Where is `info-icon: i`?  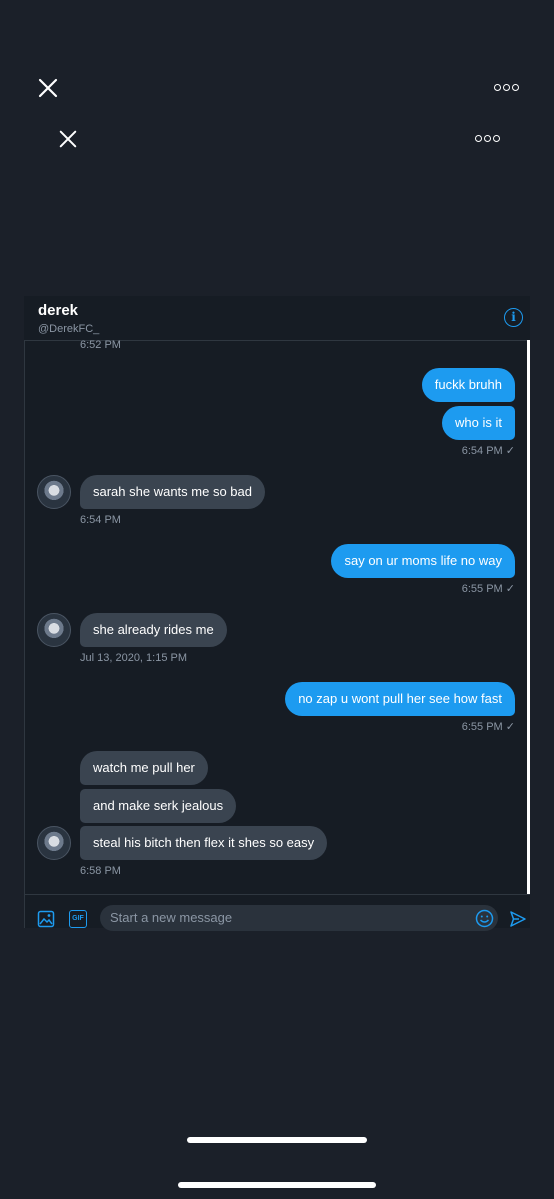 info-icon: i is located at coordinates (513, 317).